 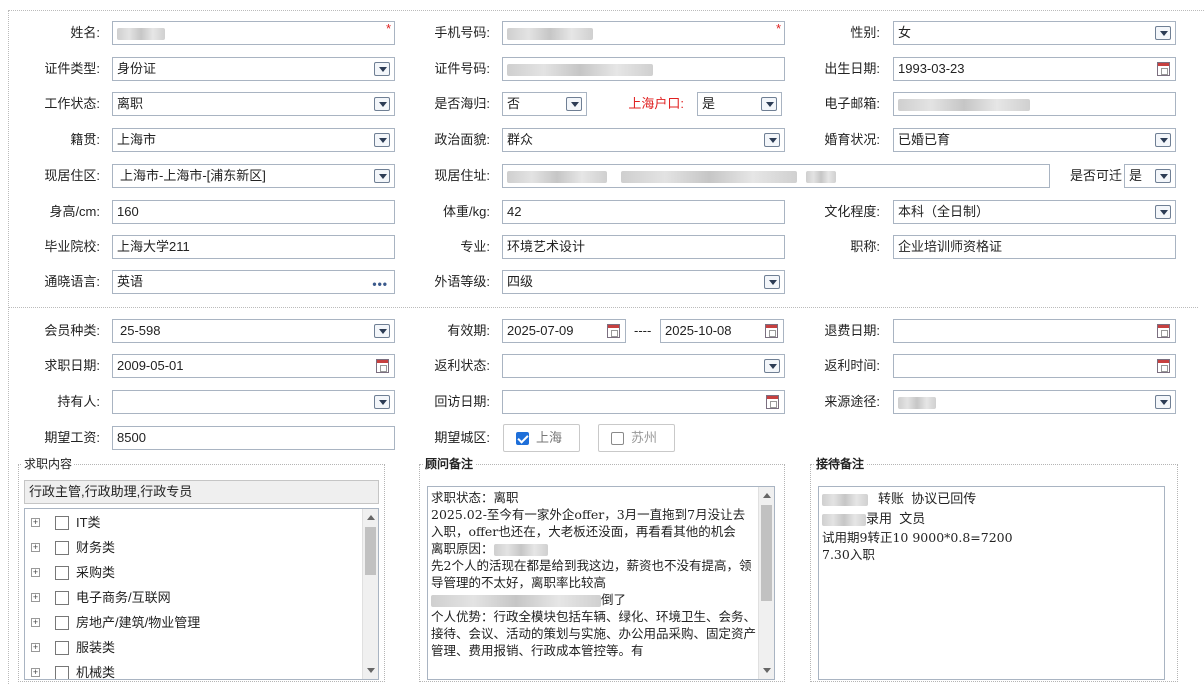 What do you see at coordinates (1034, 247) in the screenshot?
I see `title-field: 企业培训师资格证` at bounding box center [1034, 247].